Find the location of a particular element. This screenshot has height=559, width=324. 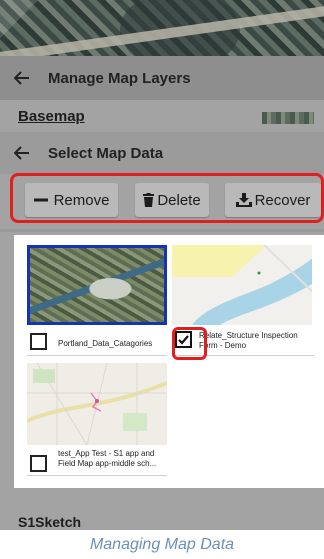

basemap-thumbnail is located at coordinates (288, 118).